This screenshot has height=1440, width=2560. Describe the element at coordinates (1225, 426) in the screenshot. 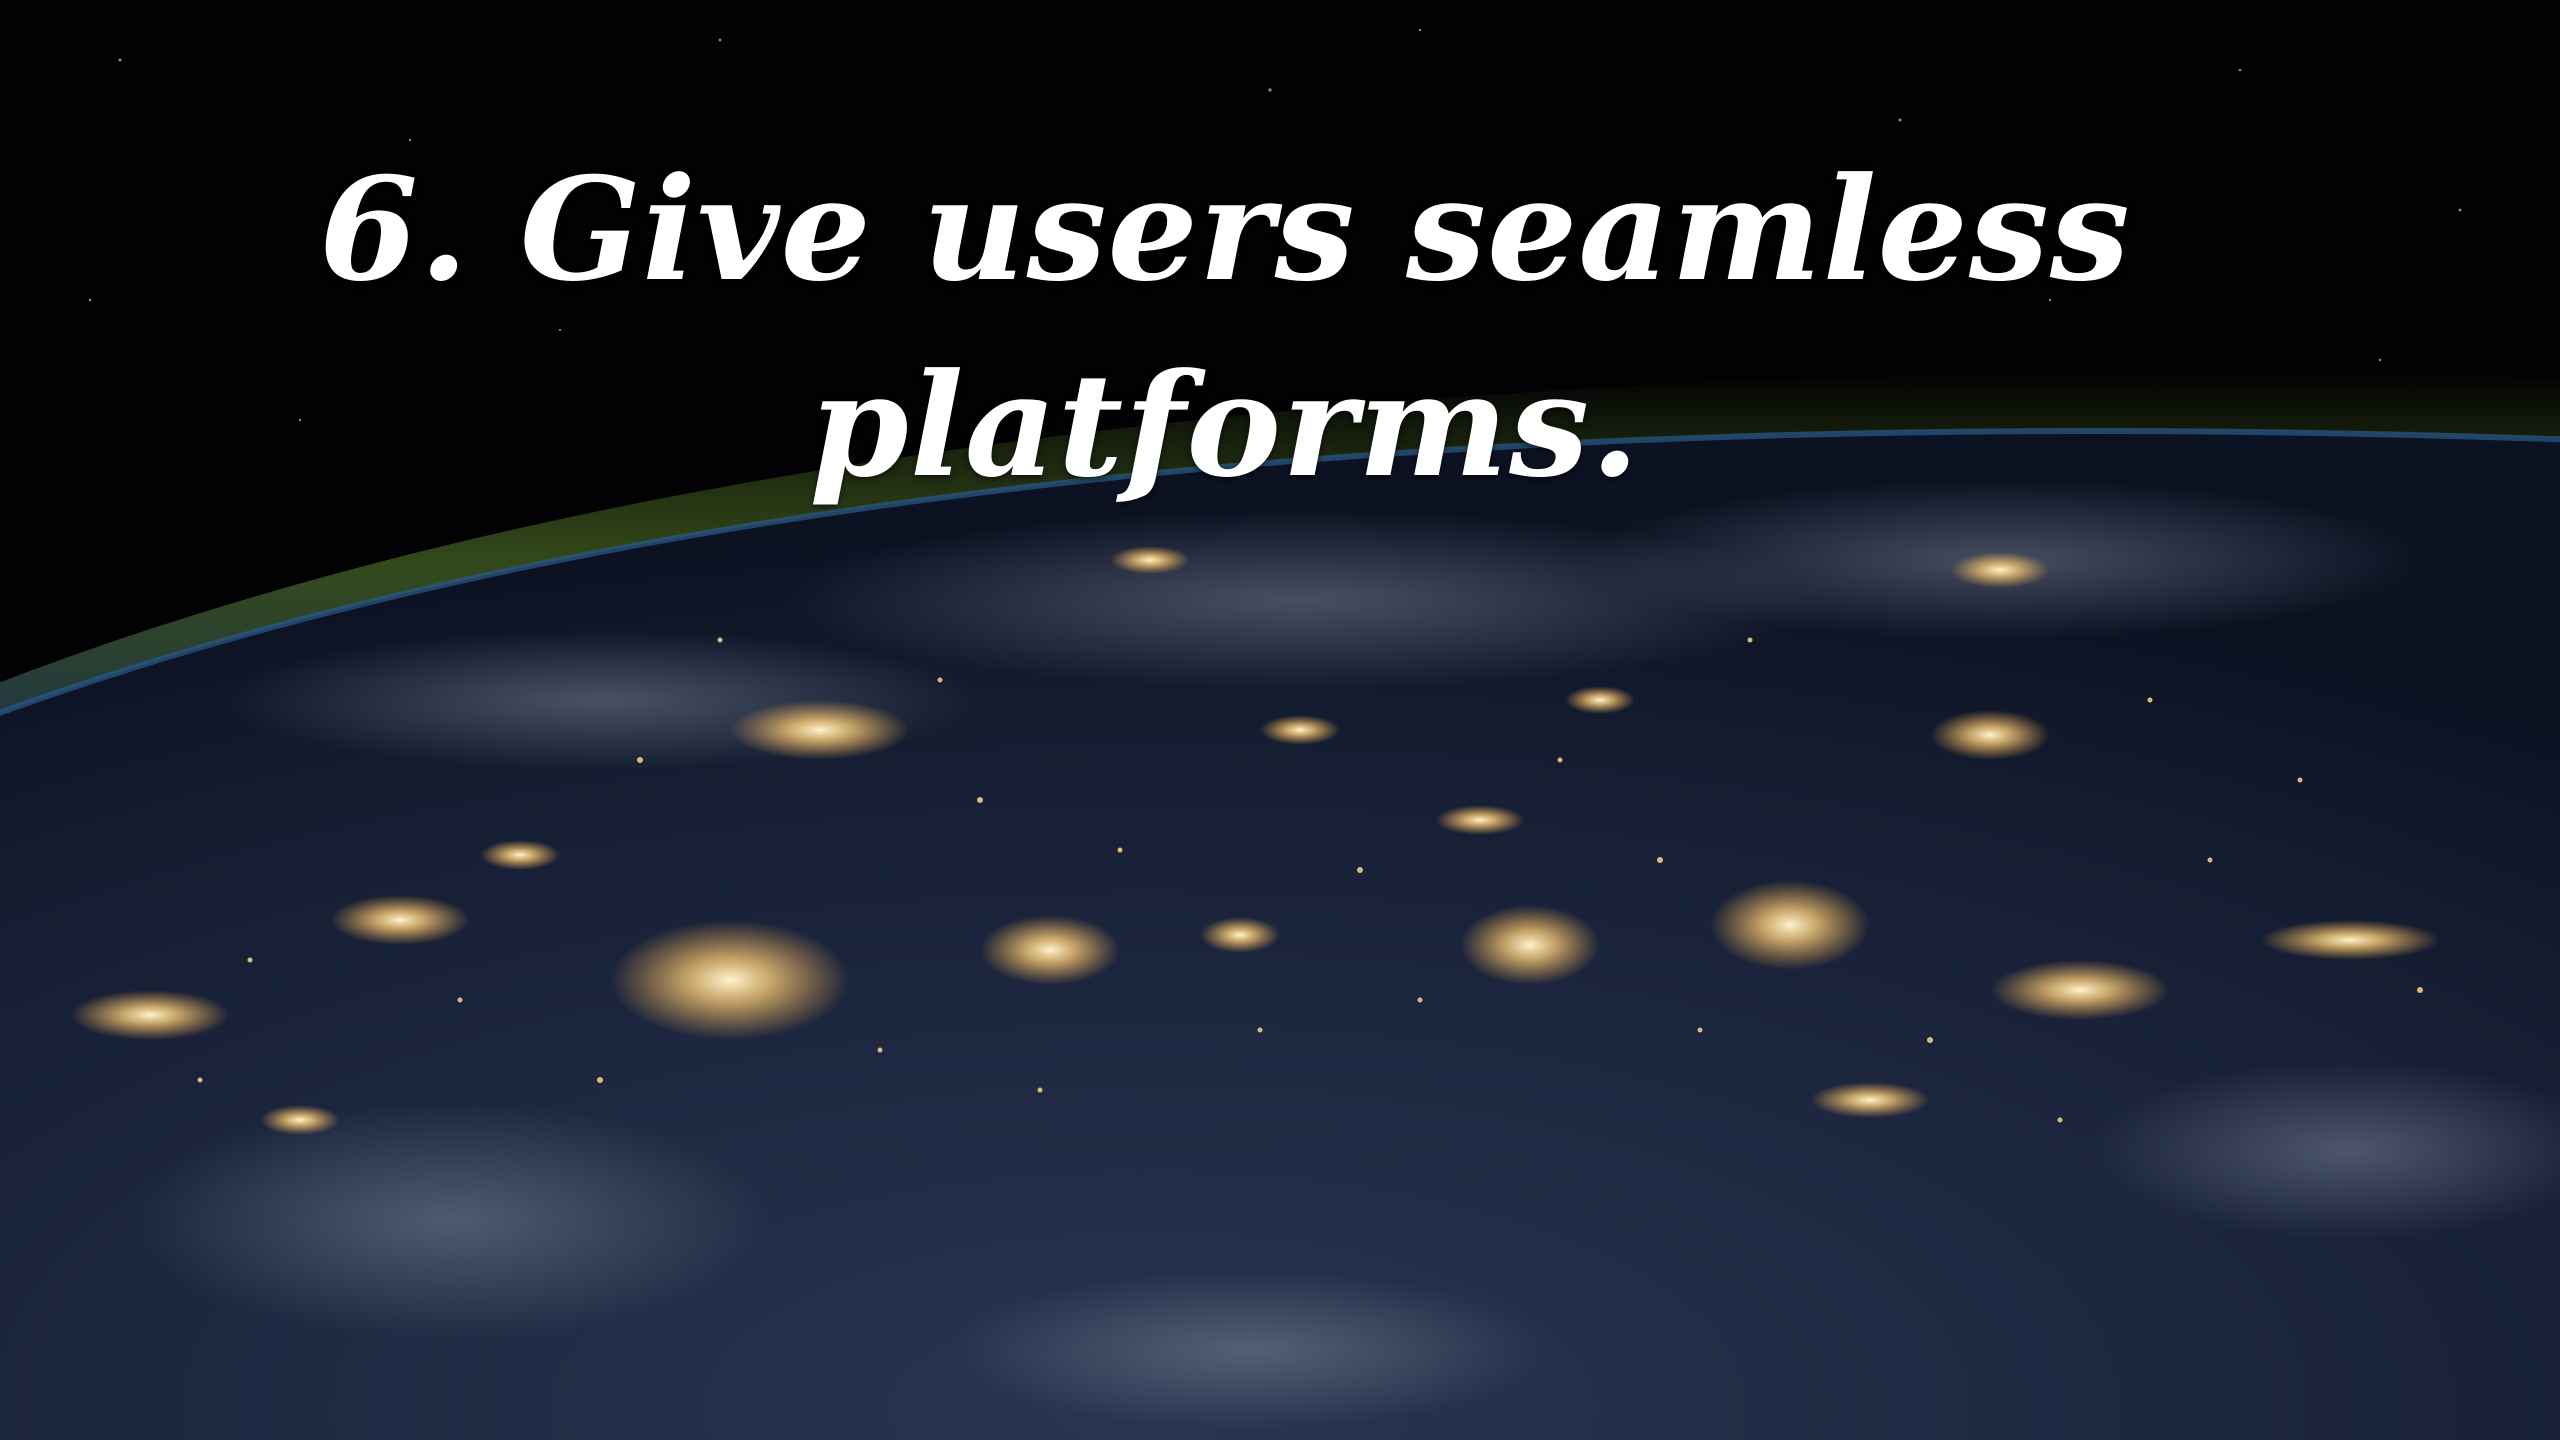

I see `slide-title-line-2: platforms.` at that location.